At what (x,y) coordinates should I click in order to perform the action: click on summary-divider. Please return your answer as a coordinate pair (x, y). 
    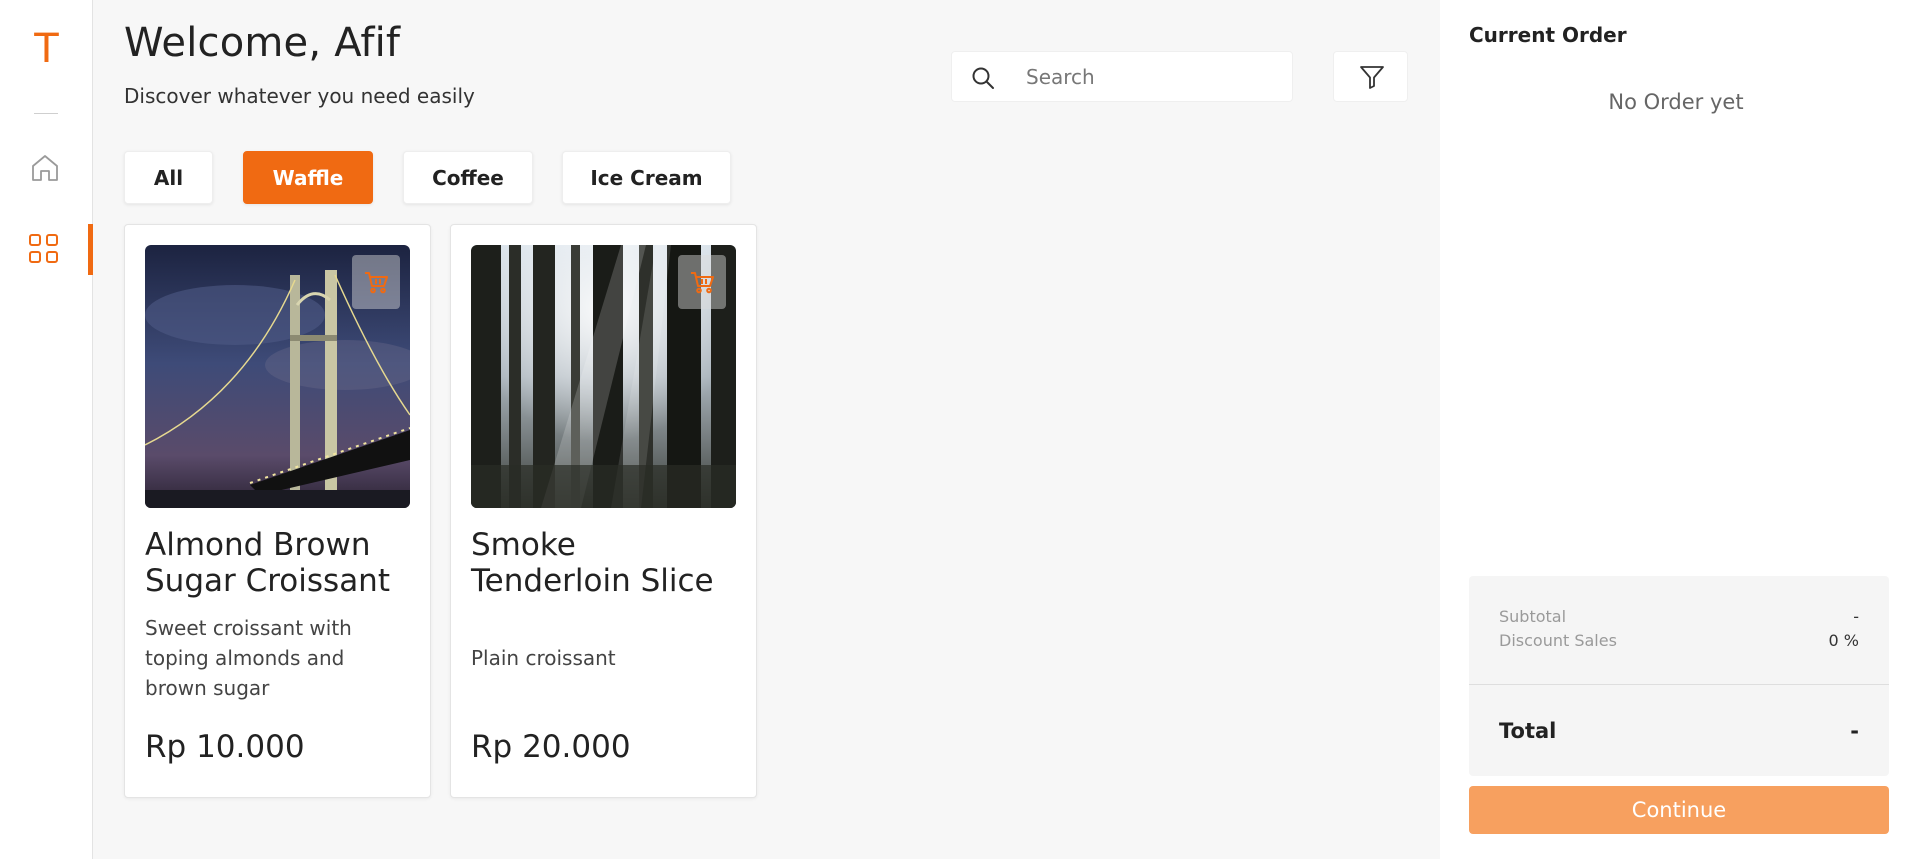
    Looking at the image, I should click on (1679, 684).